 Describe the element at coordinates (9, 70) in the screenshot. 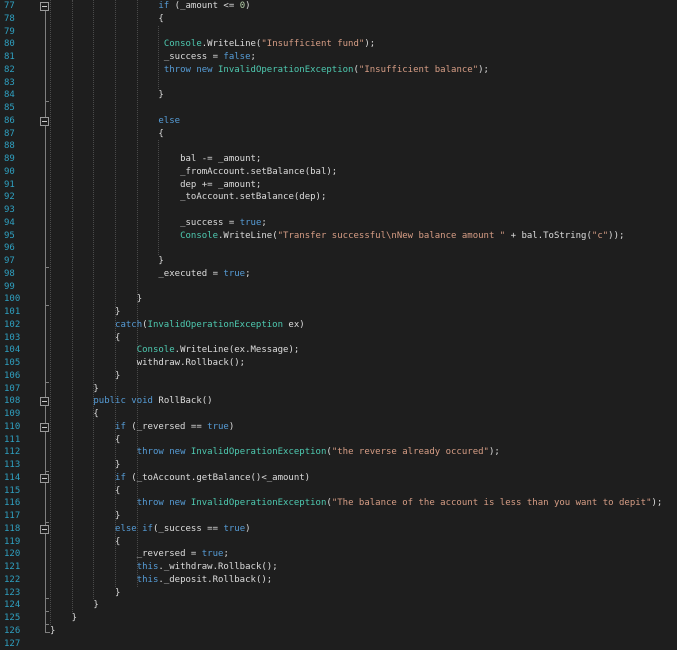

I see `line-number: 82` at that location.